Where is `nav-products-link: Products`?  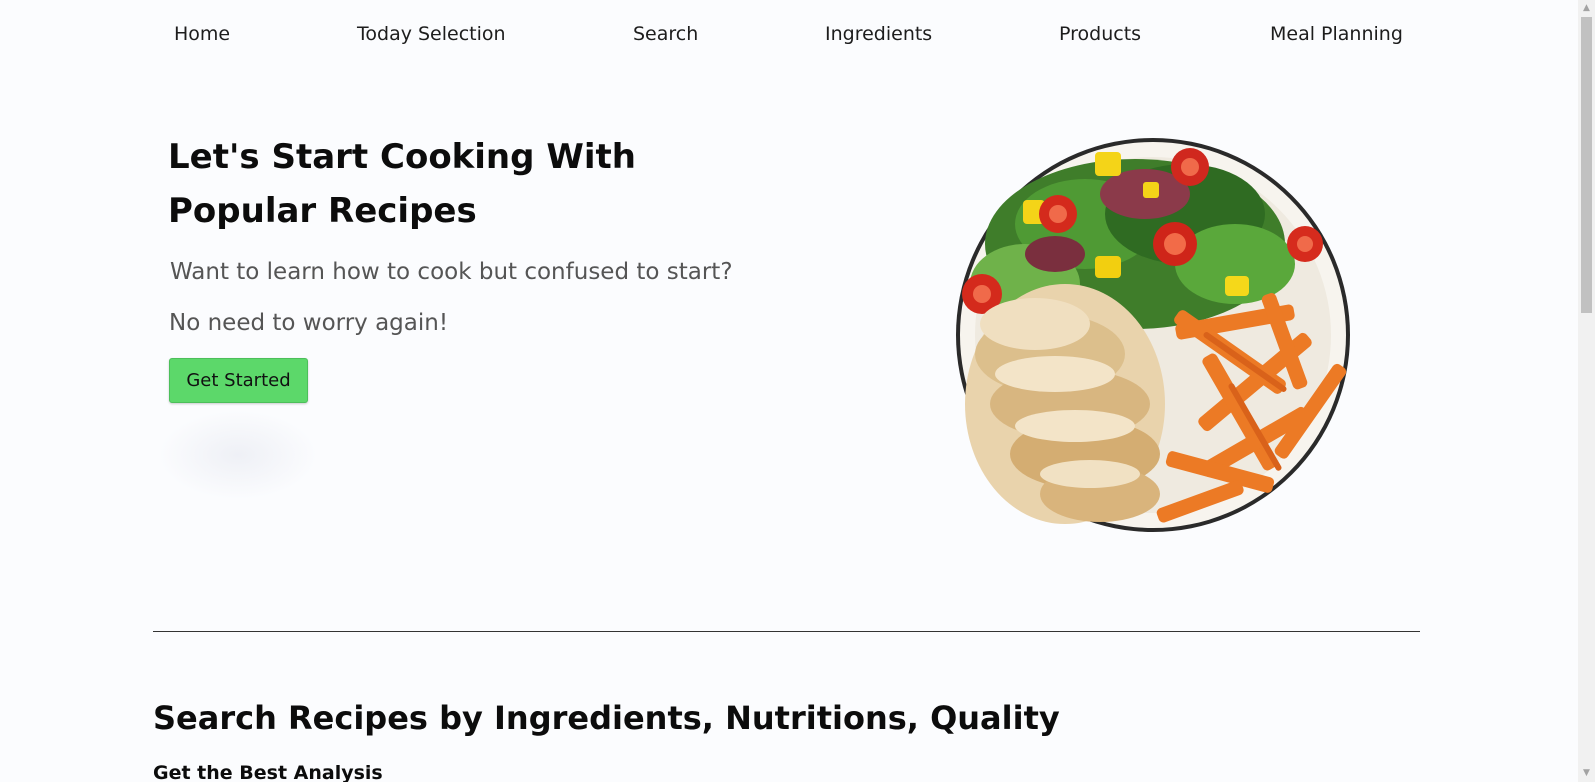 nav-products-link: Products is located at coordinates (1100, 34).